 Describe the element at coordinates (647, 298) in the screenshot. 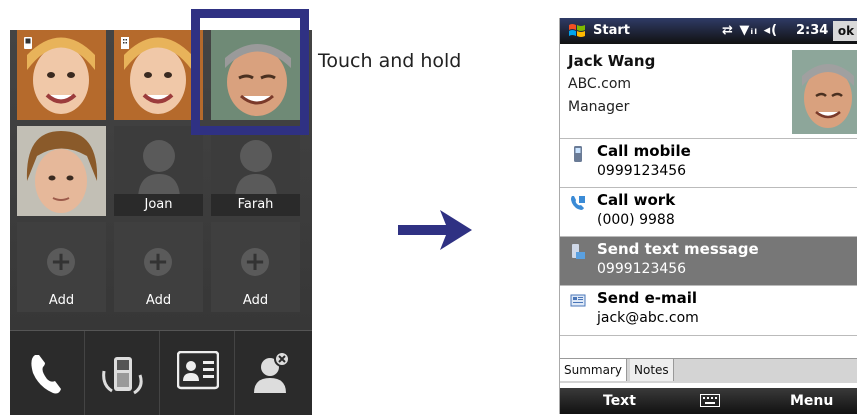

I see `action-title: Send e-mail` at that location.